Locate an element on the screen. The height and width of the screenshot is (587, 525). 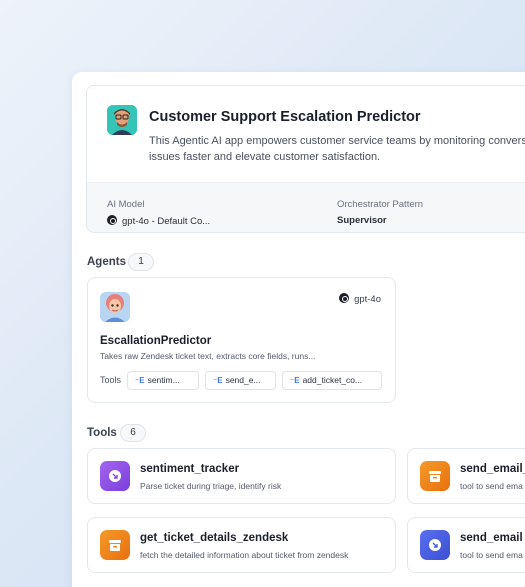
orchestrator-label: Orchestrator Pattern is located at coordinates (380, 204).